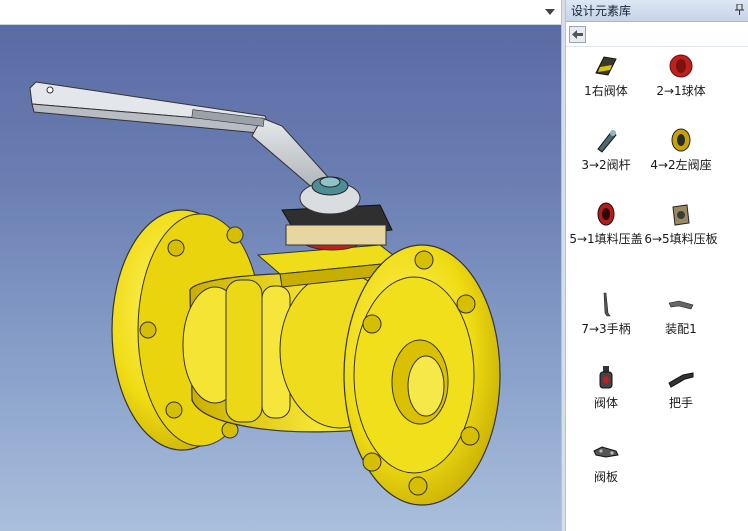 This screenshot has height=531, width=748. I want to click on library-item-handle: 7→3手柄, so click(606, 314).